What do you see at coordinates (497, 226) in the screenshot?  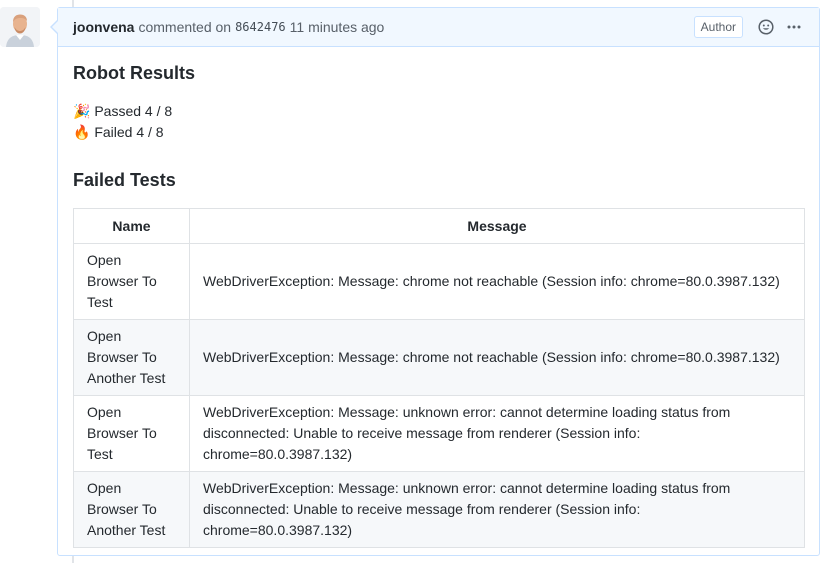 I see `column-header-message: Message` at bounding box center [497, 226].